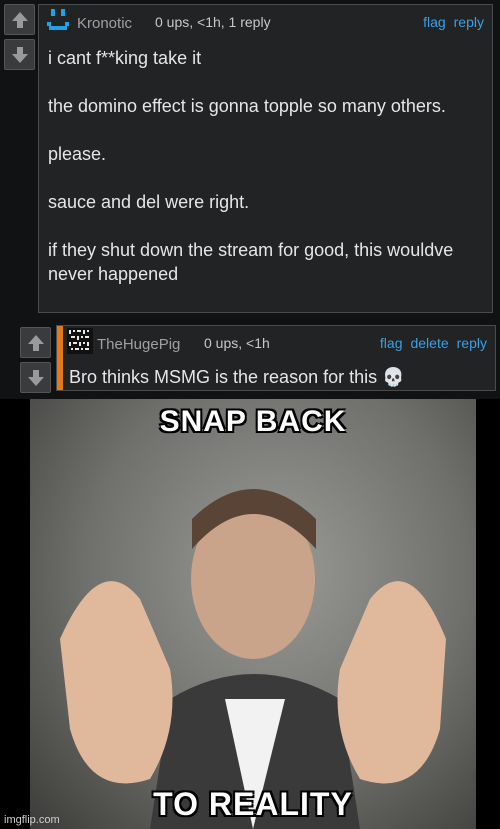  What do you see at coordinates (253, 804) in the screenshot?
I see `meme-bottom-text: TO REALITY` at bounding box center [253, 804].